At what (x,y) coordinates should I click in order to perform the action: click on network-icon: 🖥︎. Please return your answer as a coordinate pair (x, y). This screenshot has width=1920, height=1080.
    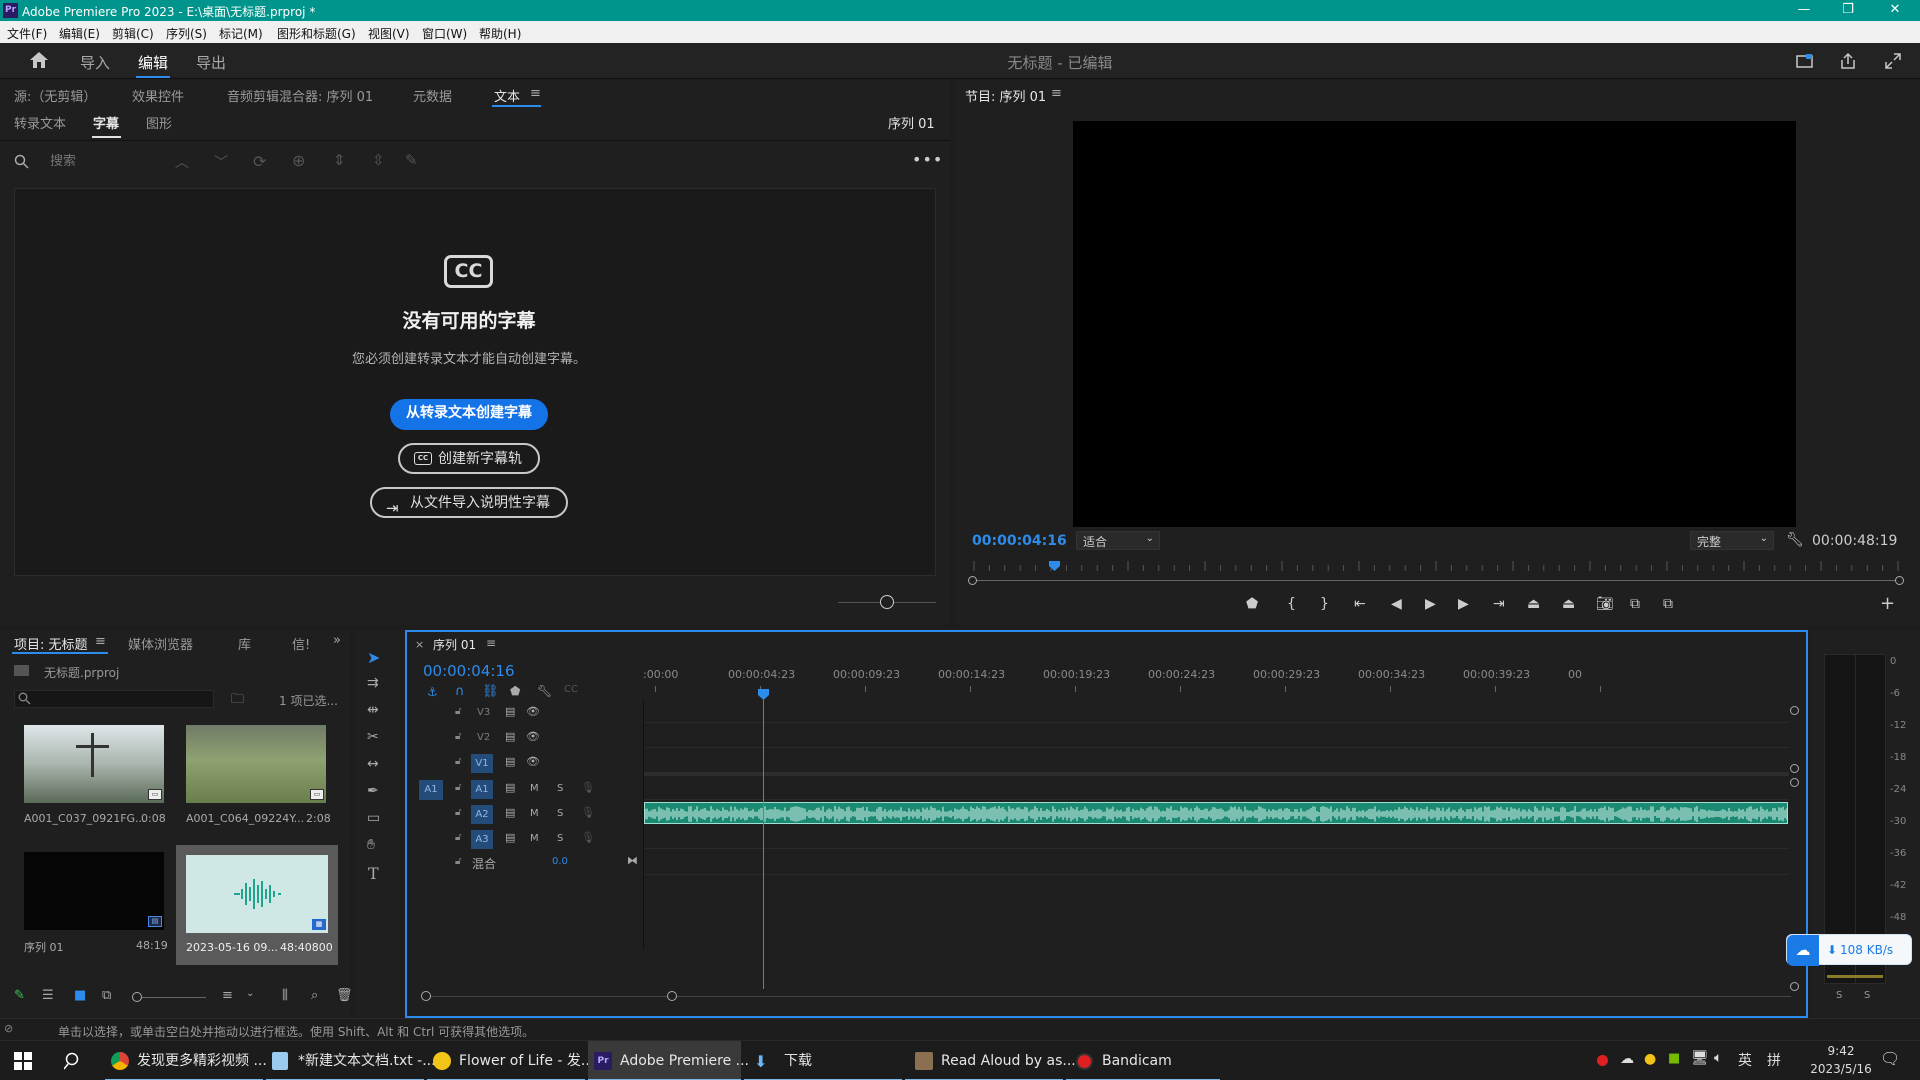
    Looking at the image, I should click on (1700, 1058).